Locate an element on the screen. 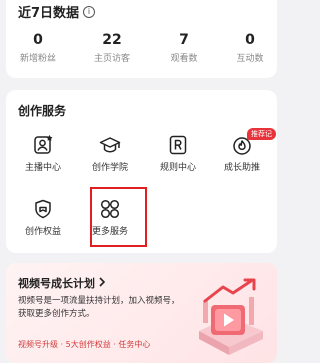  shield-badge-icon is located at coordinates (43, 209).